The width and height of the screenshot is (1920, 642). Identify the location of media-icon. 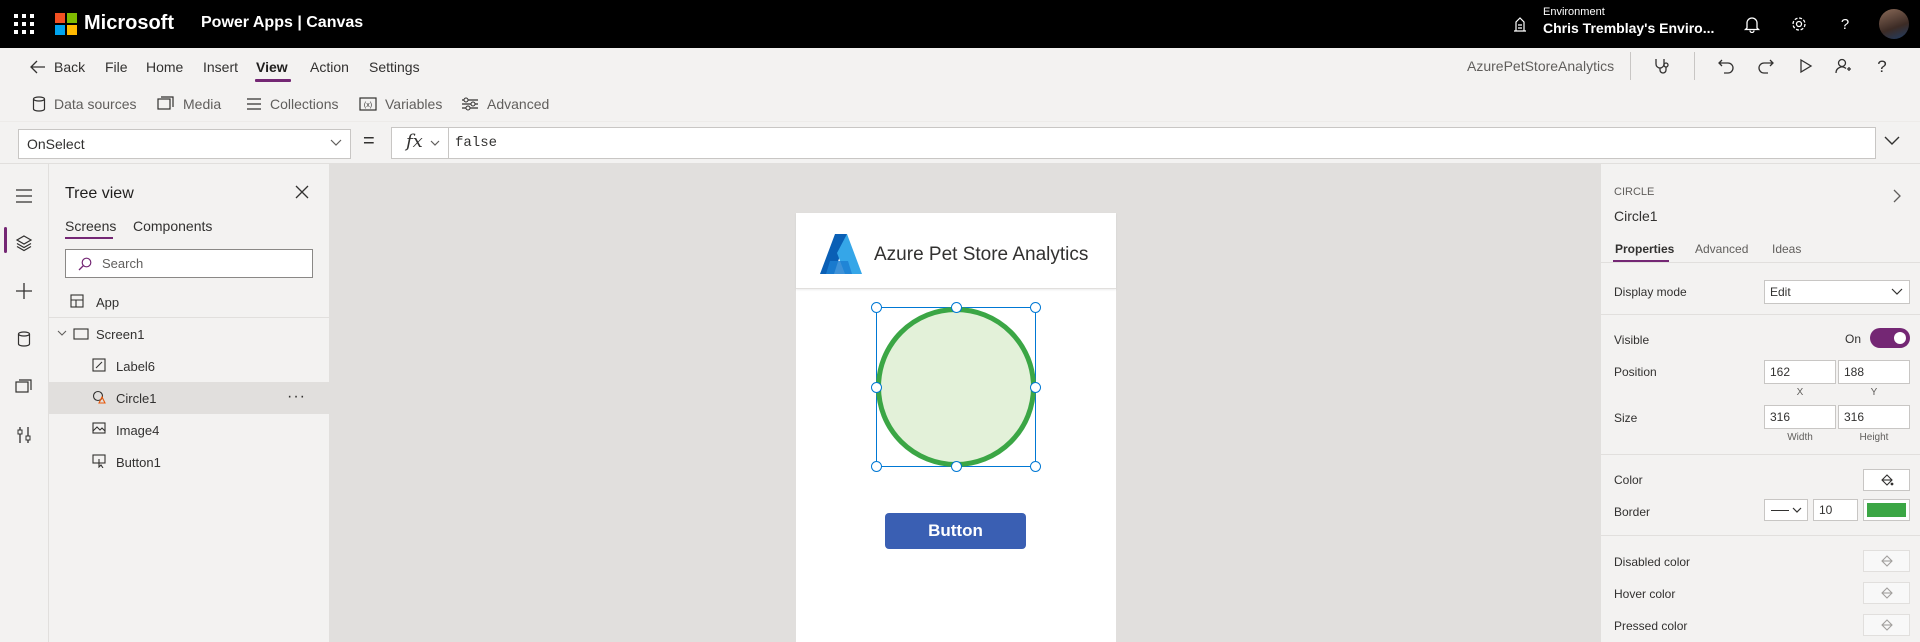
(24, 387).